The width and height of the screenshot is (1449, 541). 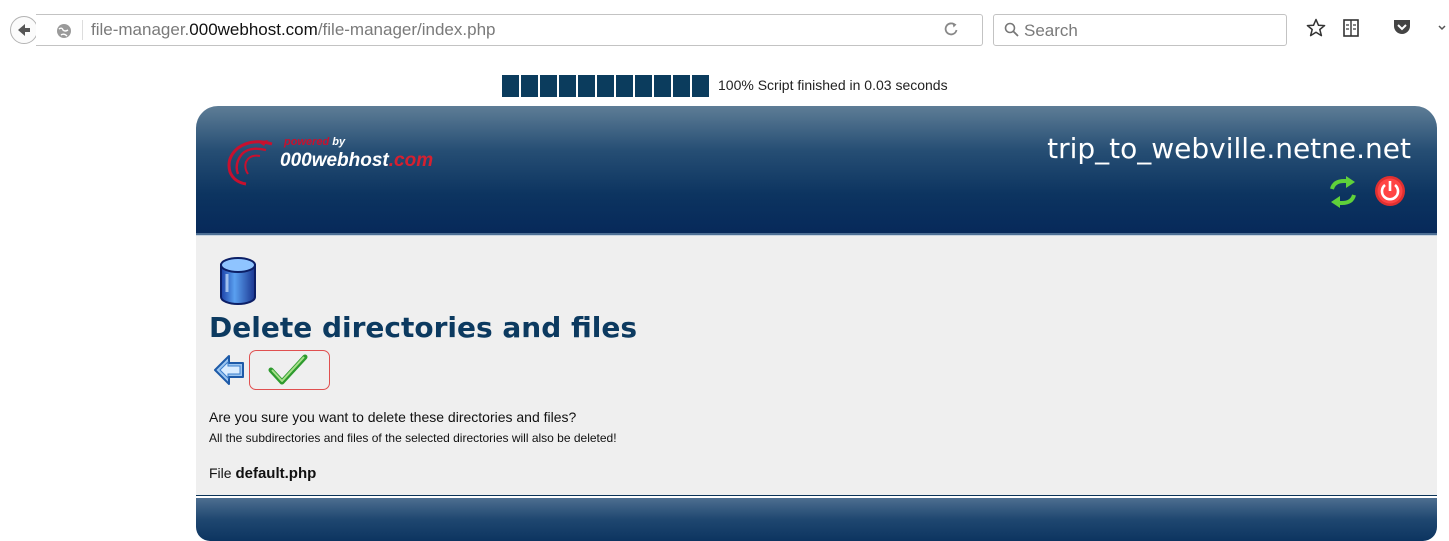 What do you see at coordinates (423, 327) in the screenshot?
I see `page-title: Delete directories and files` at bounding box center [423, 327].